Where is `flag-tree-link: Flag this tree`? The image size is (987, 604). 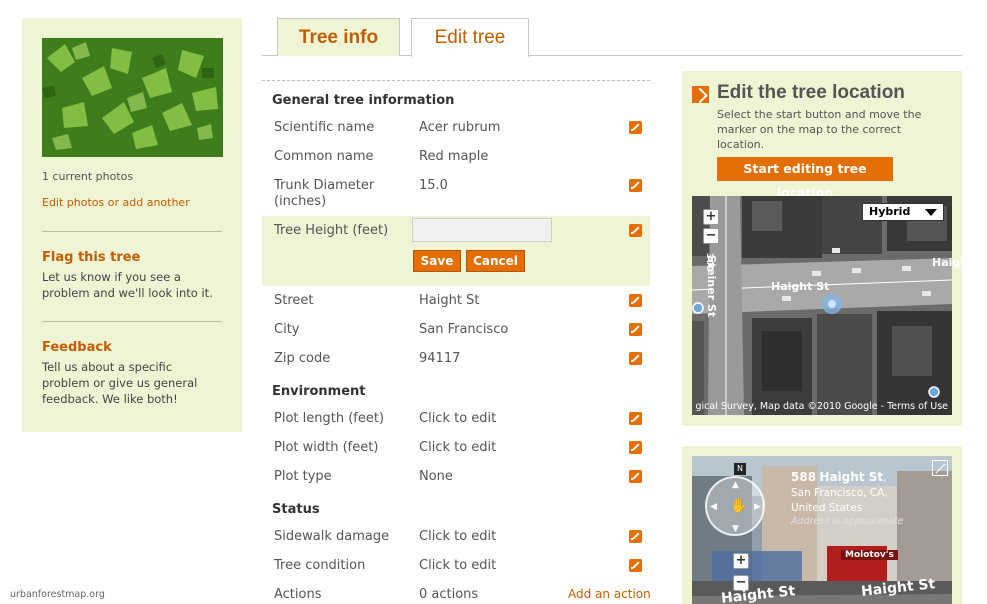
flag-tree-link: Flag this tree is located at coordinates (91, 257).